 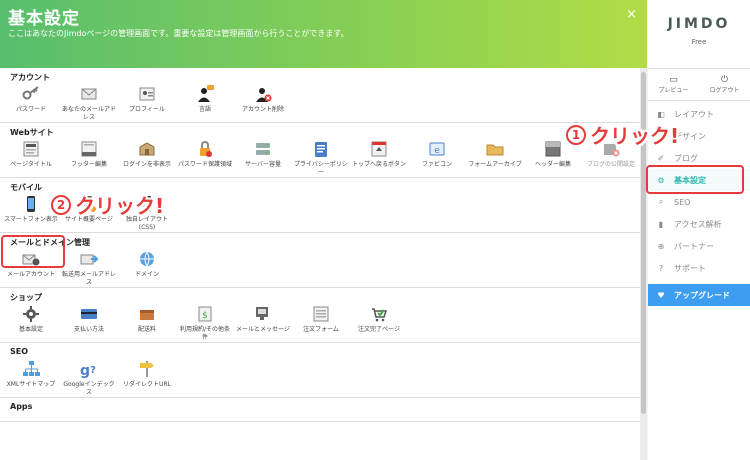 I want to click on setting-item: ページタイトル, so click(x=31, y=157).